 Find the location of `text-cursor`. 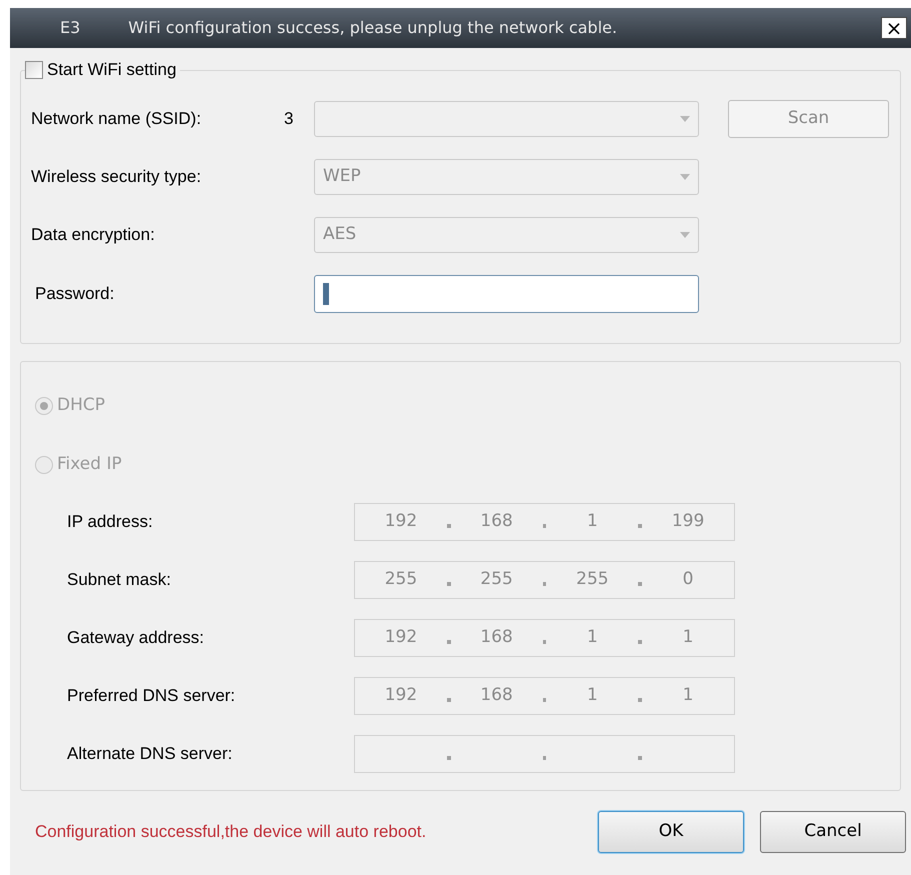

text-cursor is located at coordinates (326, 294).